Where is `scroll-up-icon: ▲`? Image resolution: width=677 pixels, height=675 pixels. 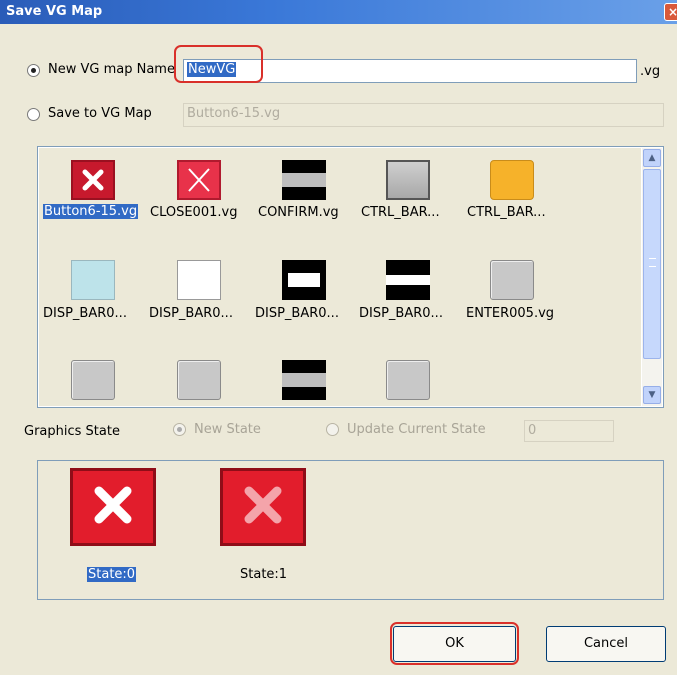
scroll-up-icon: ▲ is located at coordinates (652, 158).